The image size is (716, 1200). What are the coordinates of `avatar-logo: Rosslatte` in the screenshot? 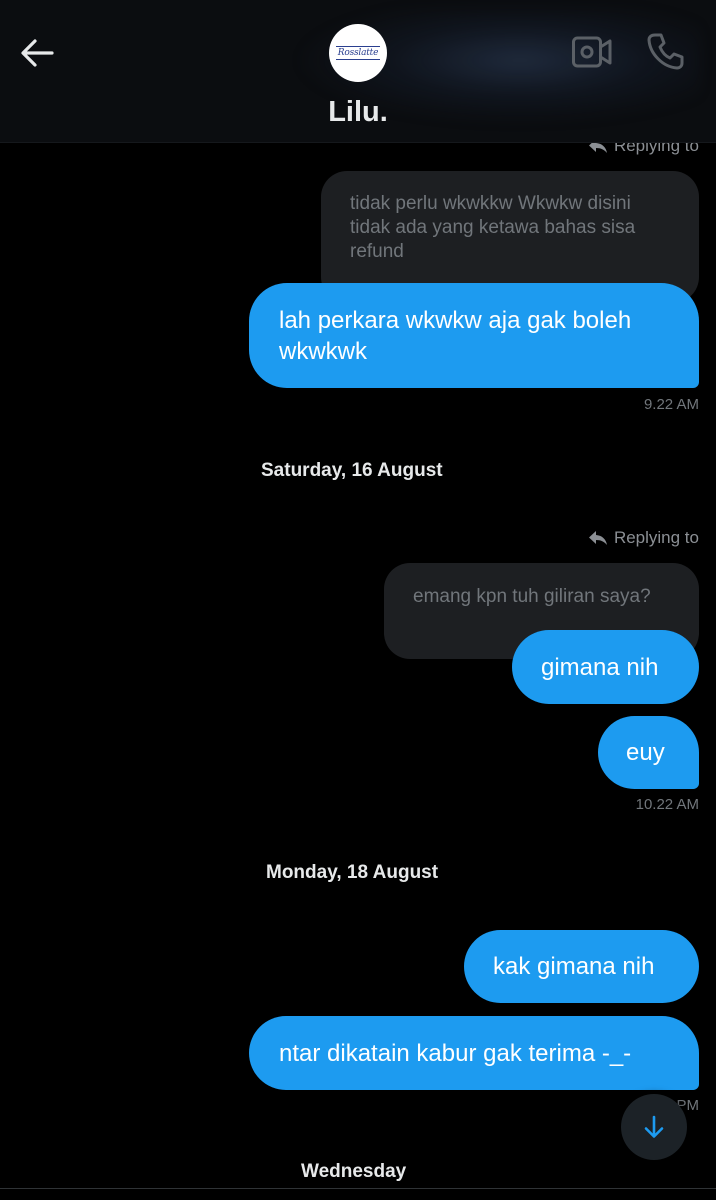 It's located at (358, 53).